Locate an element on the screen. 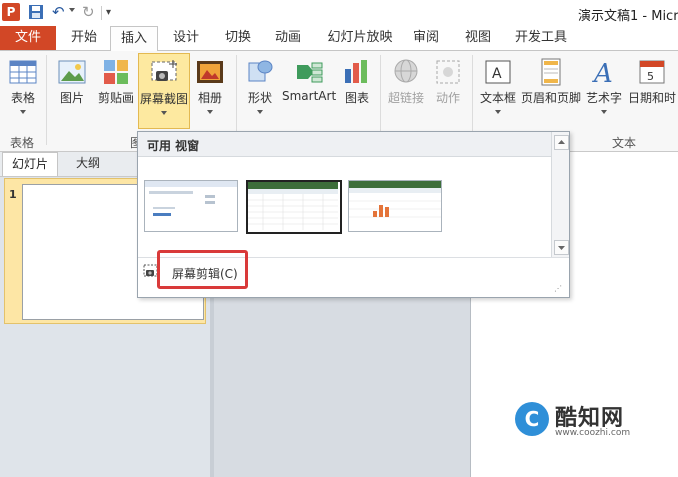  clipart-icon is located at coordinates (116, 72).